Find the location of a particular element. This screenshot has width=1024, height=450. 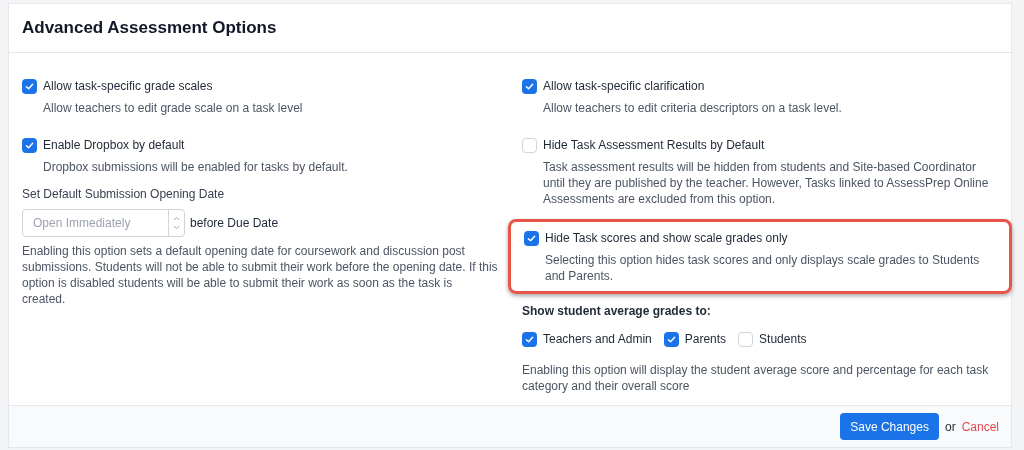

or-text: or is located at coordinates (950, 427).